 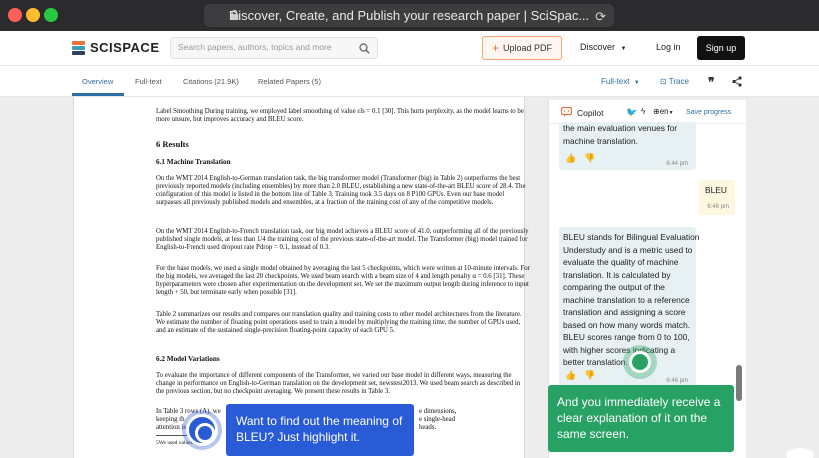 What do you see at coordinates (15, 15) in the screenshot?
I see `close-window-button` at bounding box center [15, 15].